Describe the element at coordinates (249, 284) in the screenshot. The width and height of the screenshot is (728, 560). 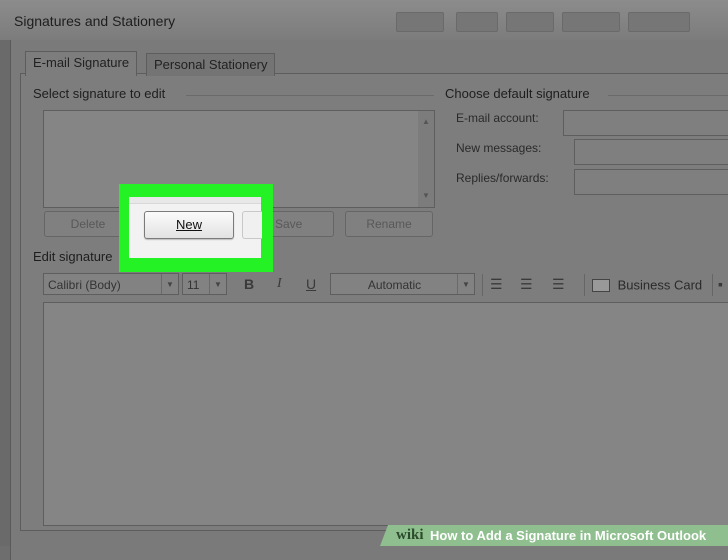
I see `bold-button: B` at that location.